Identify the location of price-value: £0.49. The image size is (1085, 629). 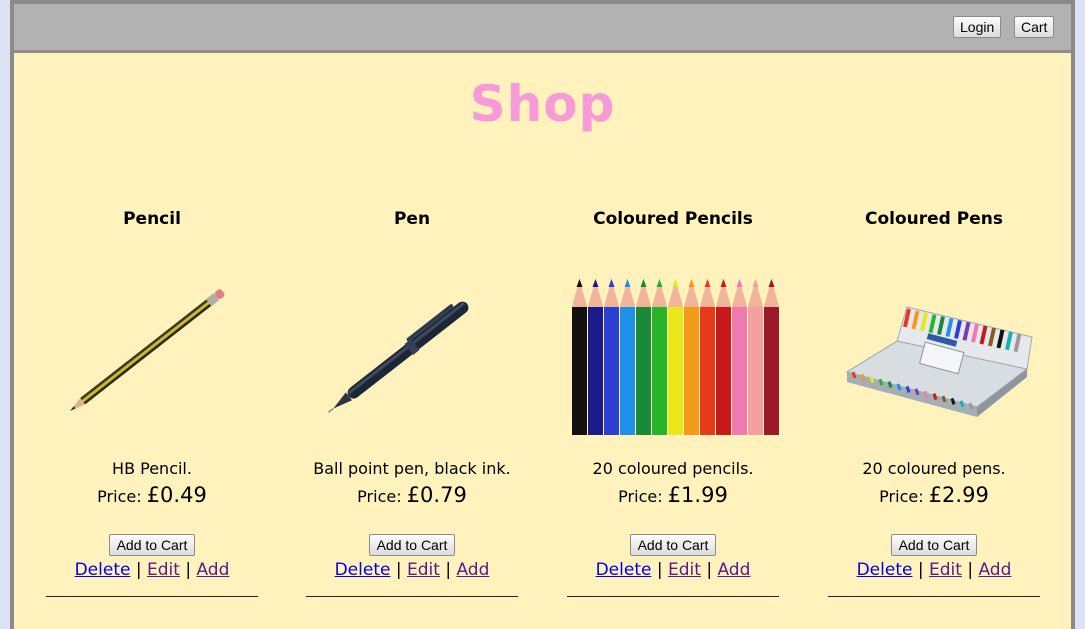
(176, 495).